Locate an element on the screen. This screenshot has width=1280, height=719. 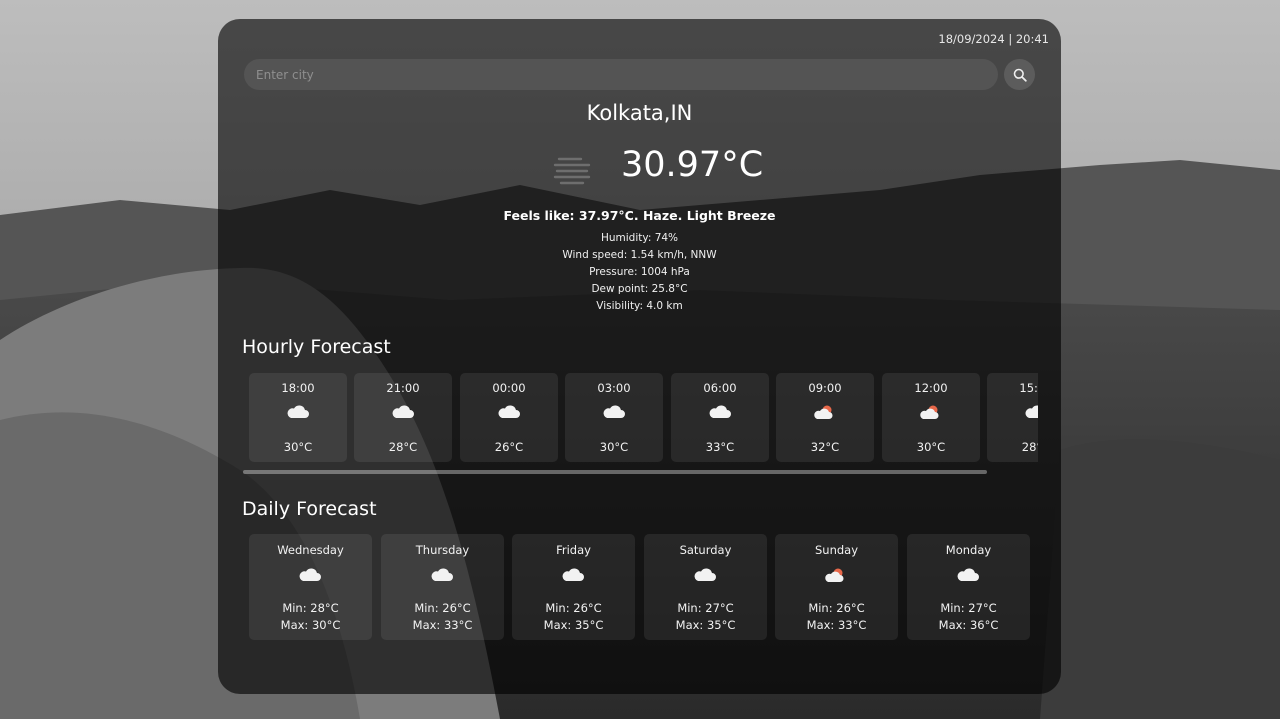
dew-point-text: Dew point: 25.8°C is located at coordinates (639, 289).